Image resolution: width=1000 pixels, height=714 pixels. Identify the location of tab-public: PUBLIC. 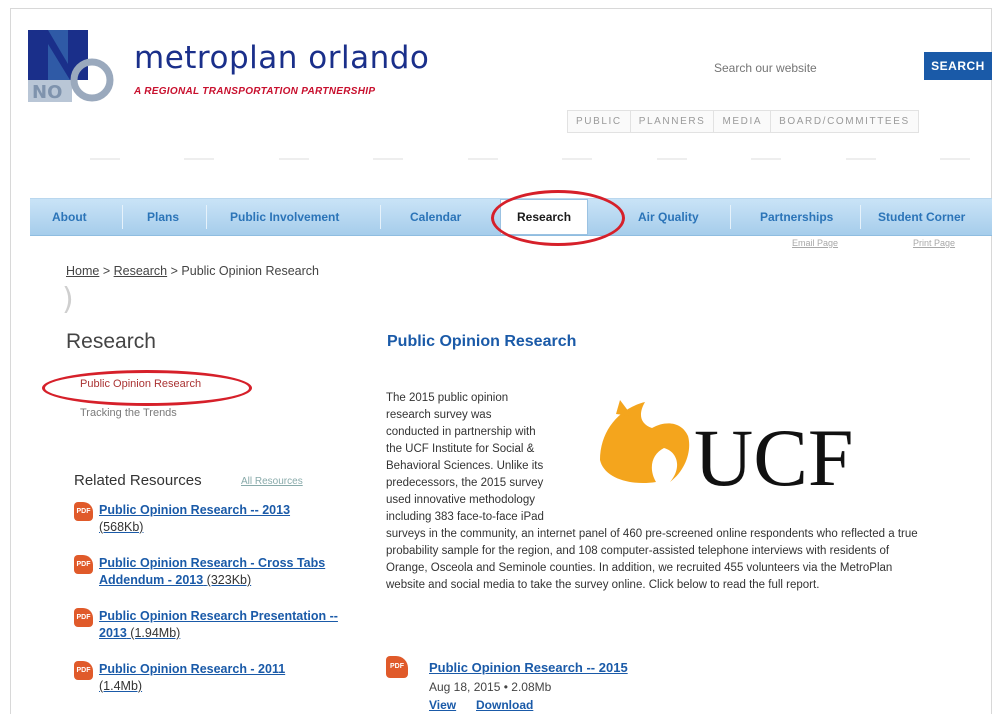
(598, 121).